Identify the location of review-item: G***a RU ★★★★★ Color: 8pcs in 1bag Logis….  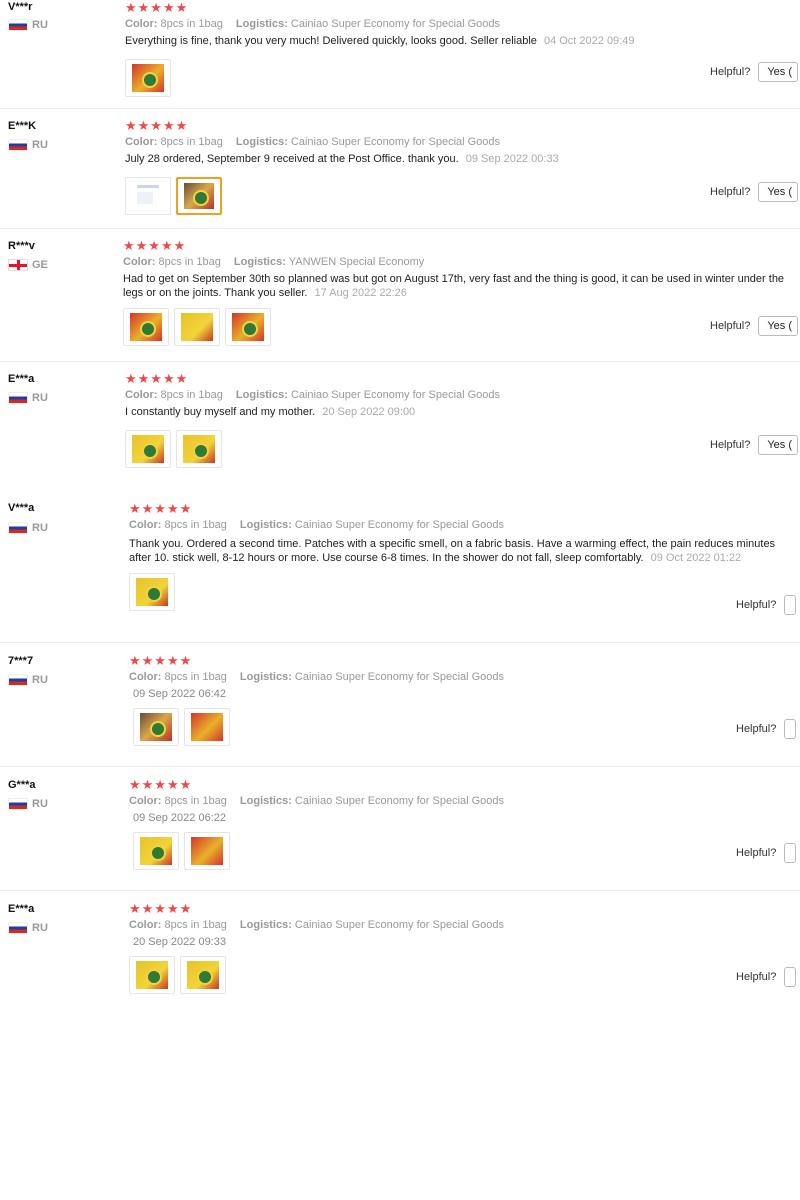
(400, 834).